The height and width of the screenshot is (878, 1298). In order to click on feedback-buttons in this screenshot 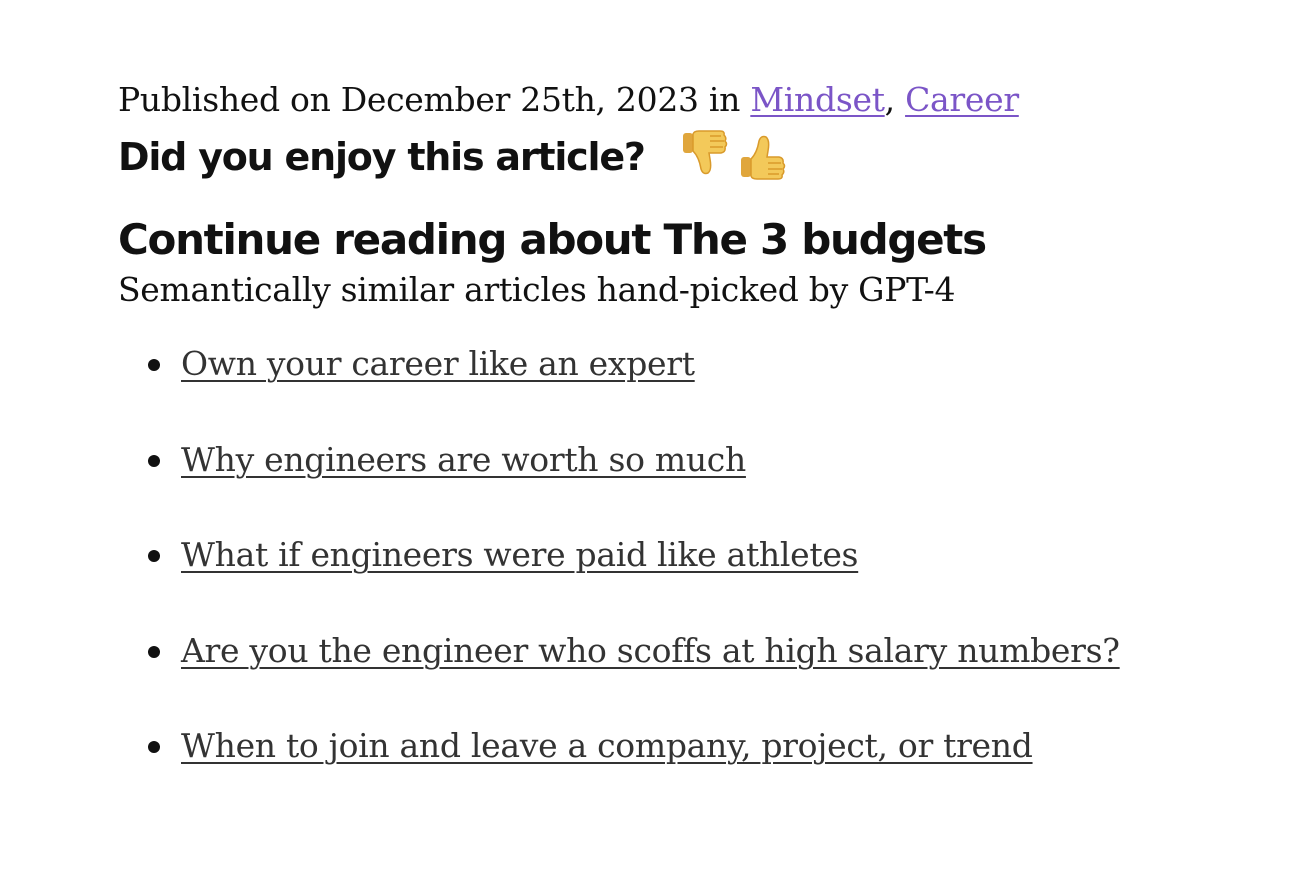, I will do `click(733, 156)`.